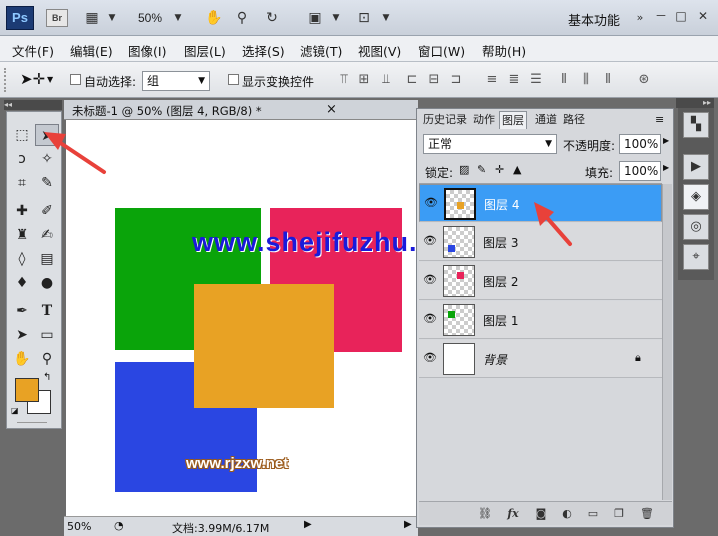 The image size is (718, 536). What do you see at coordinates (640, 18) in the screenshot?
I see `workspace-more-icon: »` at bounding box center [640, 18].